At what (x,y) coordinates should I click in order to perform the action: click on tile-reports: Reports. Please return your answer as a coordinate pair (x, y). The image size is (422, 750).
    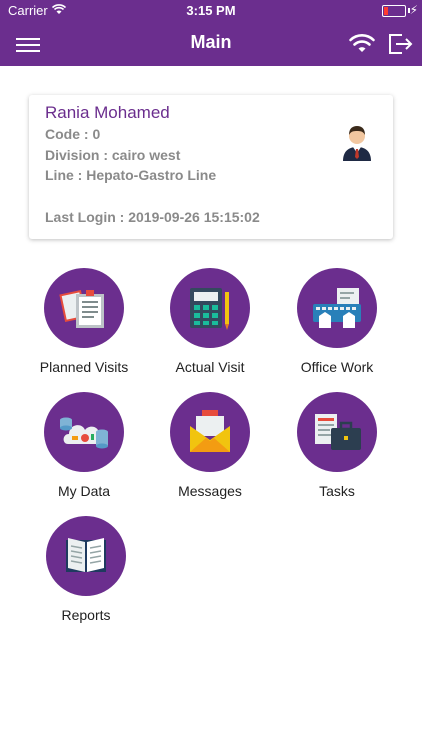
    Looking at the image, I should click on (86, 573).